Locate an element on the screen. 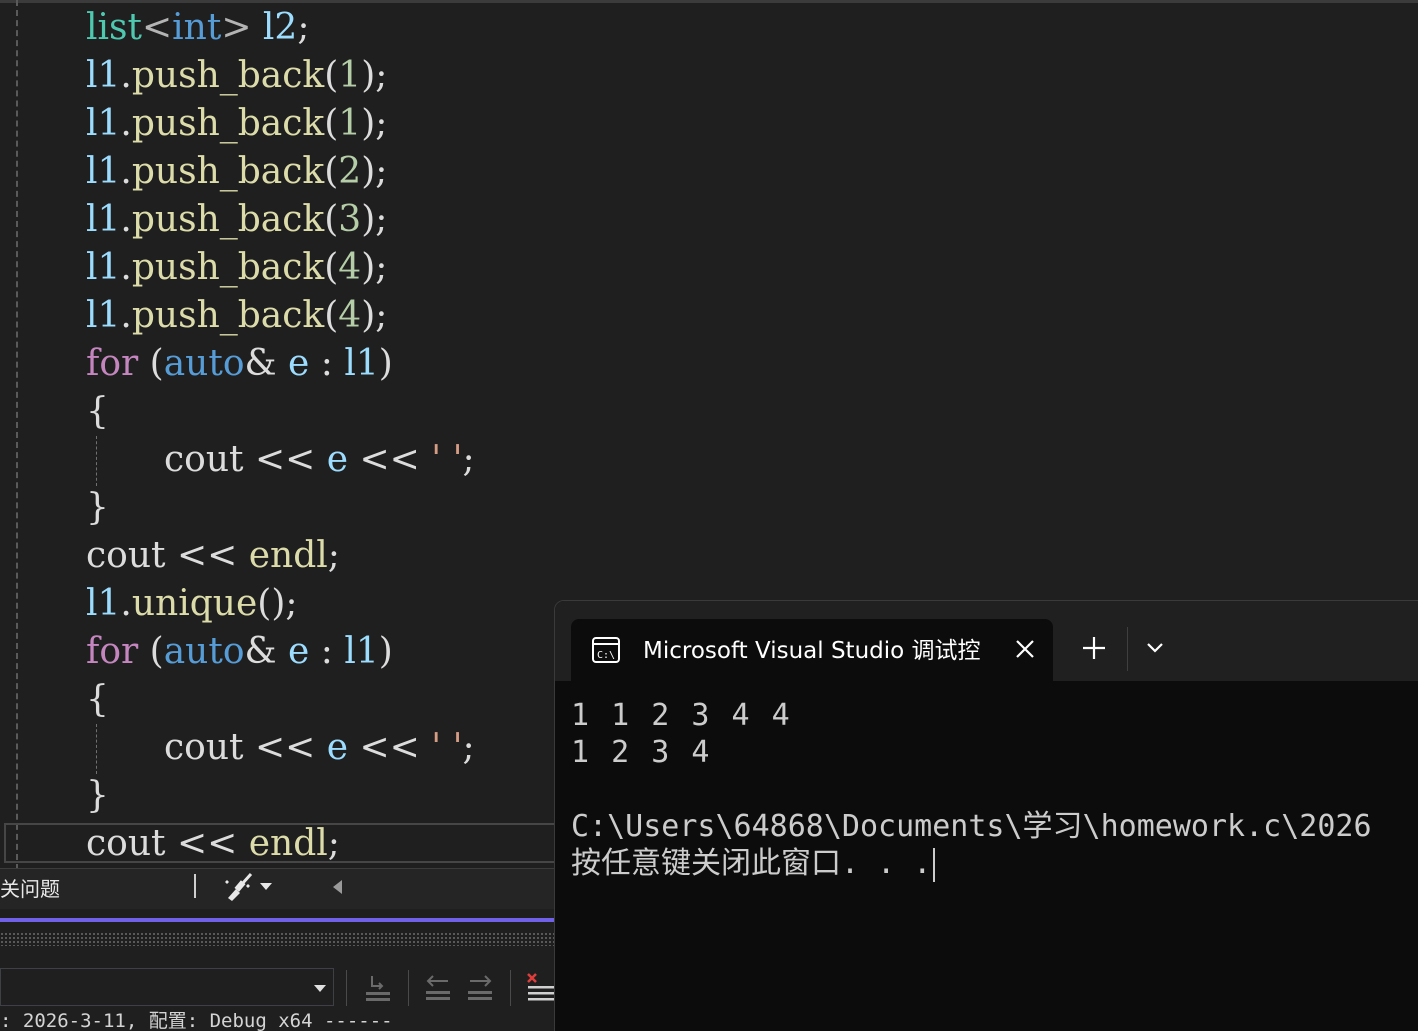  code-token: unique is located at coordinates (194, 603).